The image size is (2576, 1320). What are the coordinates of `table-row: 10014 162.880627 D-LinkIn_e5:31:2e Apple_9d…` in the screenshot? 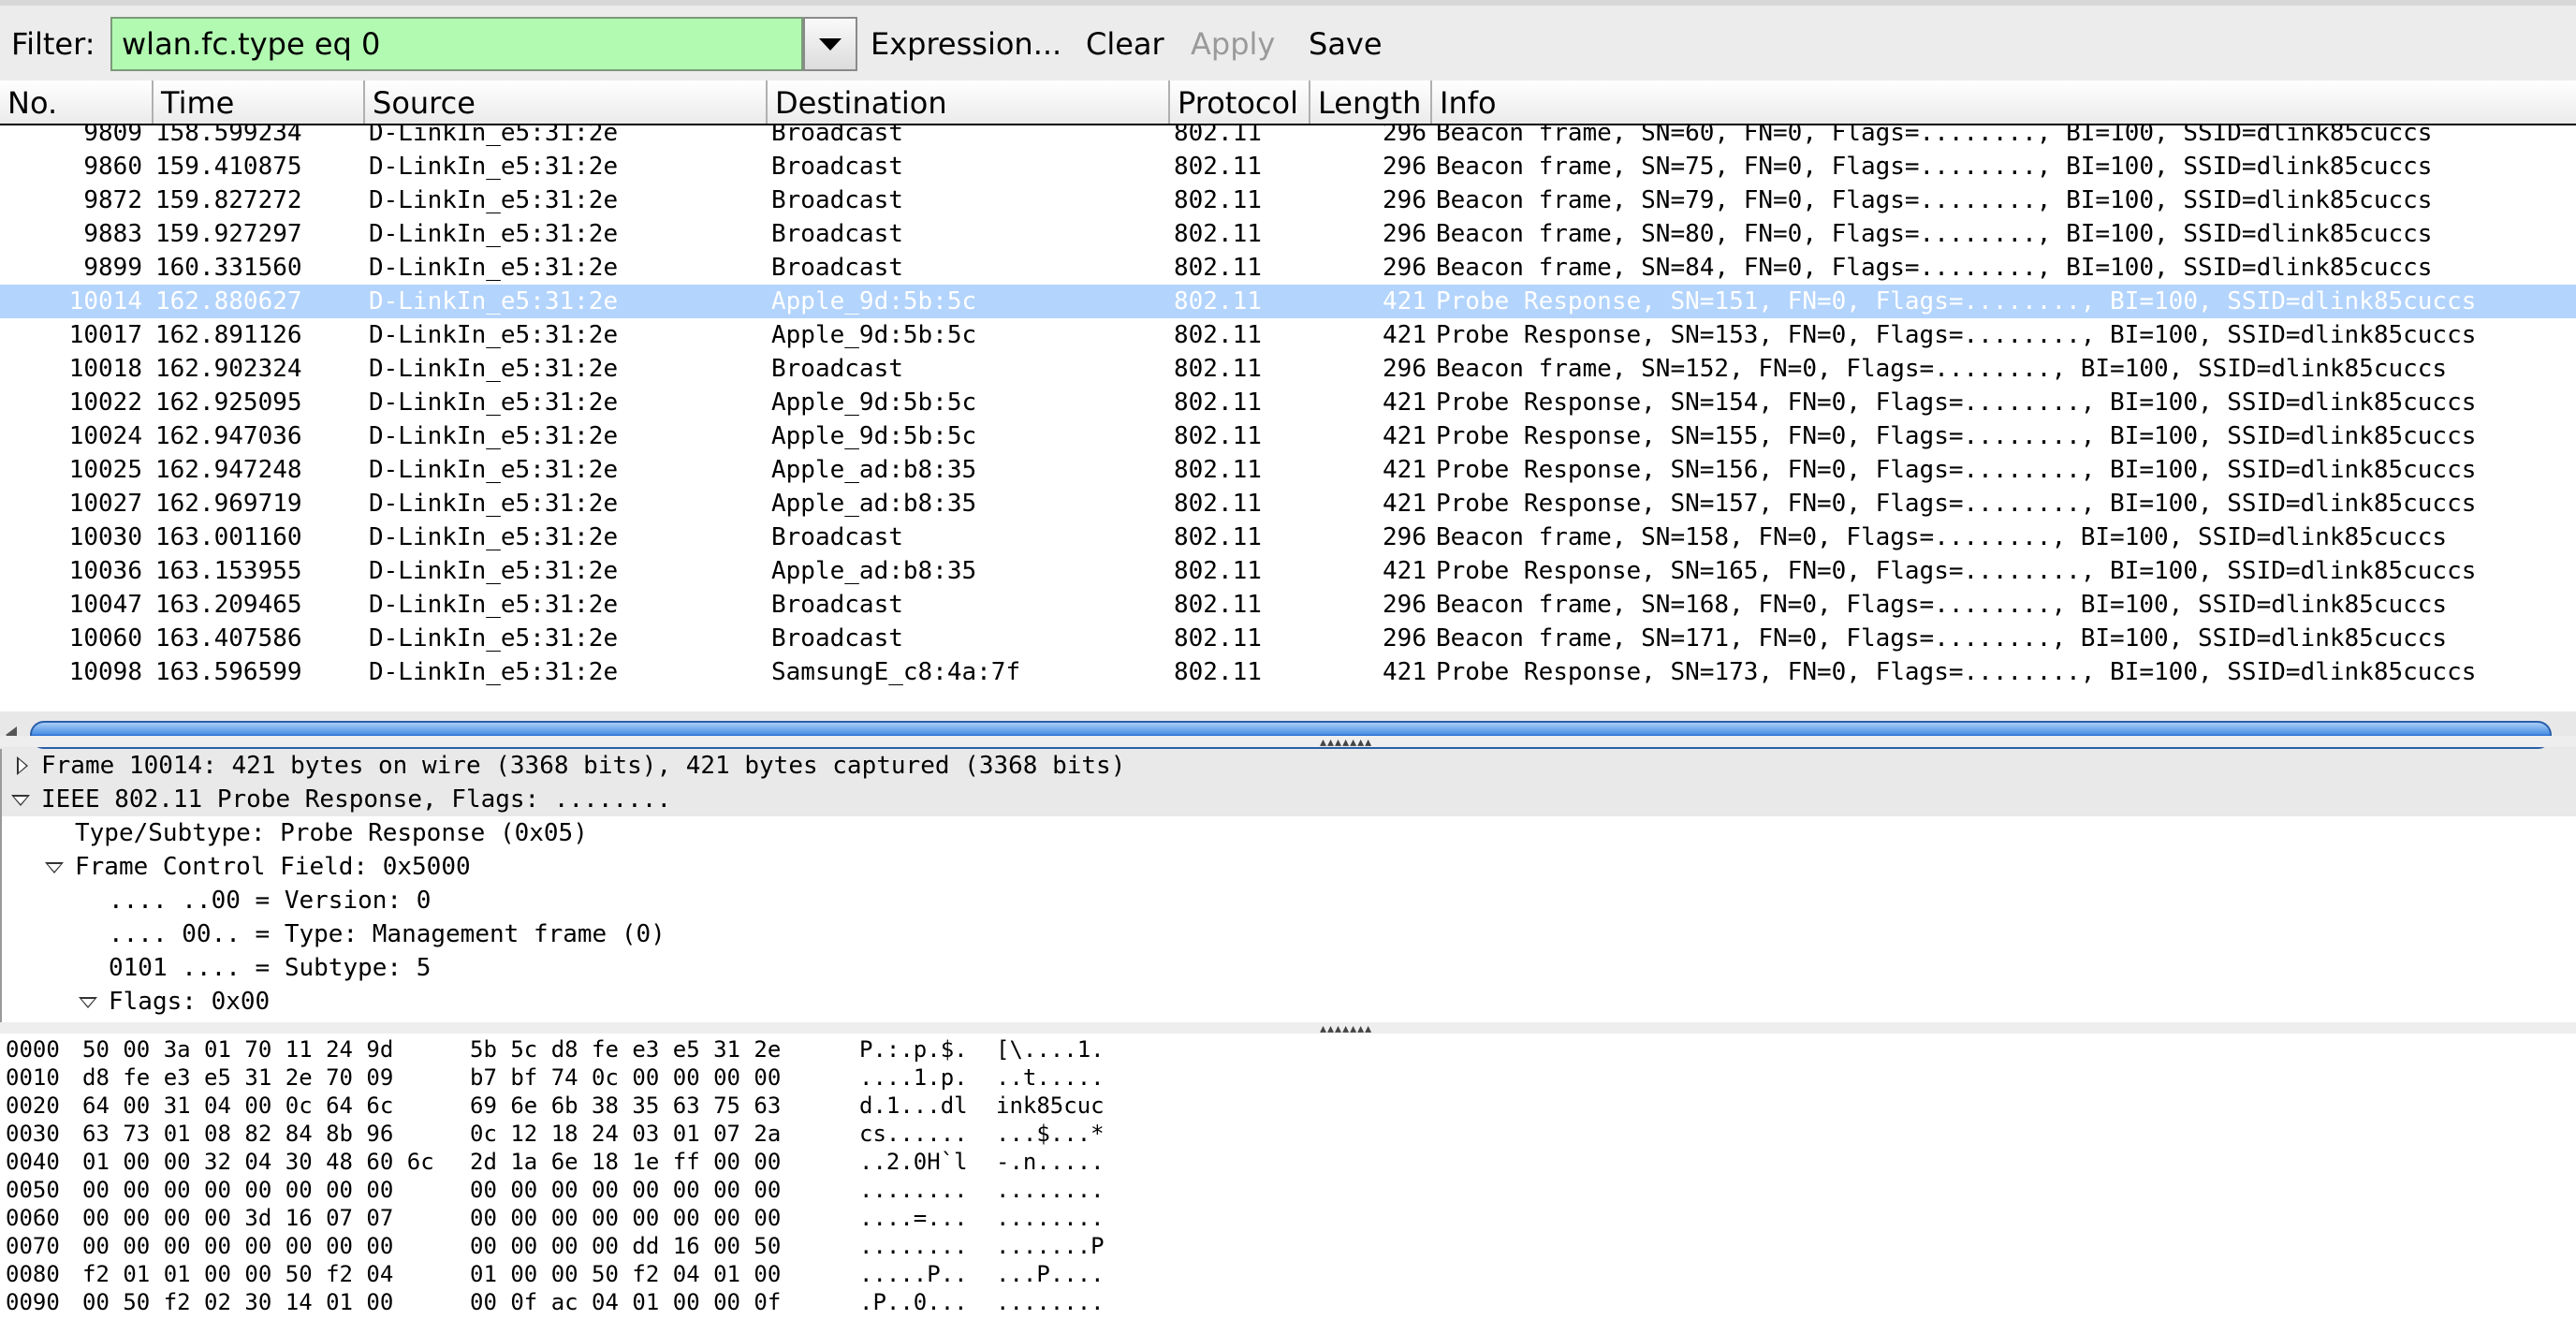 It's located at (1288, 301).